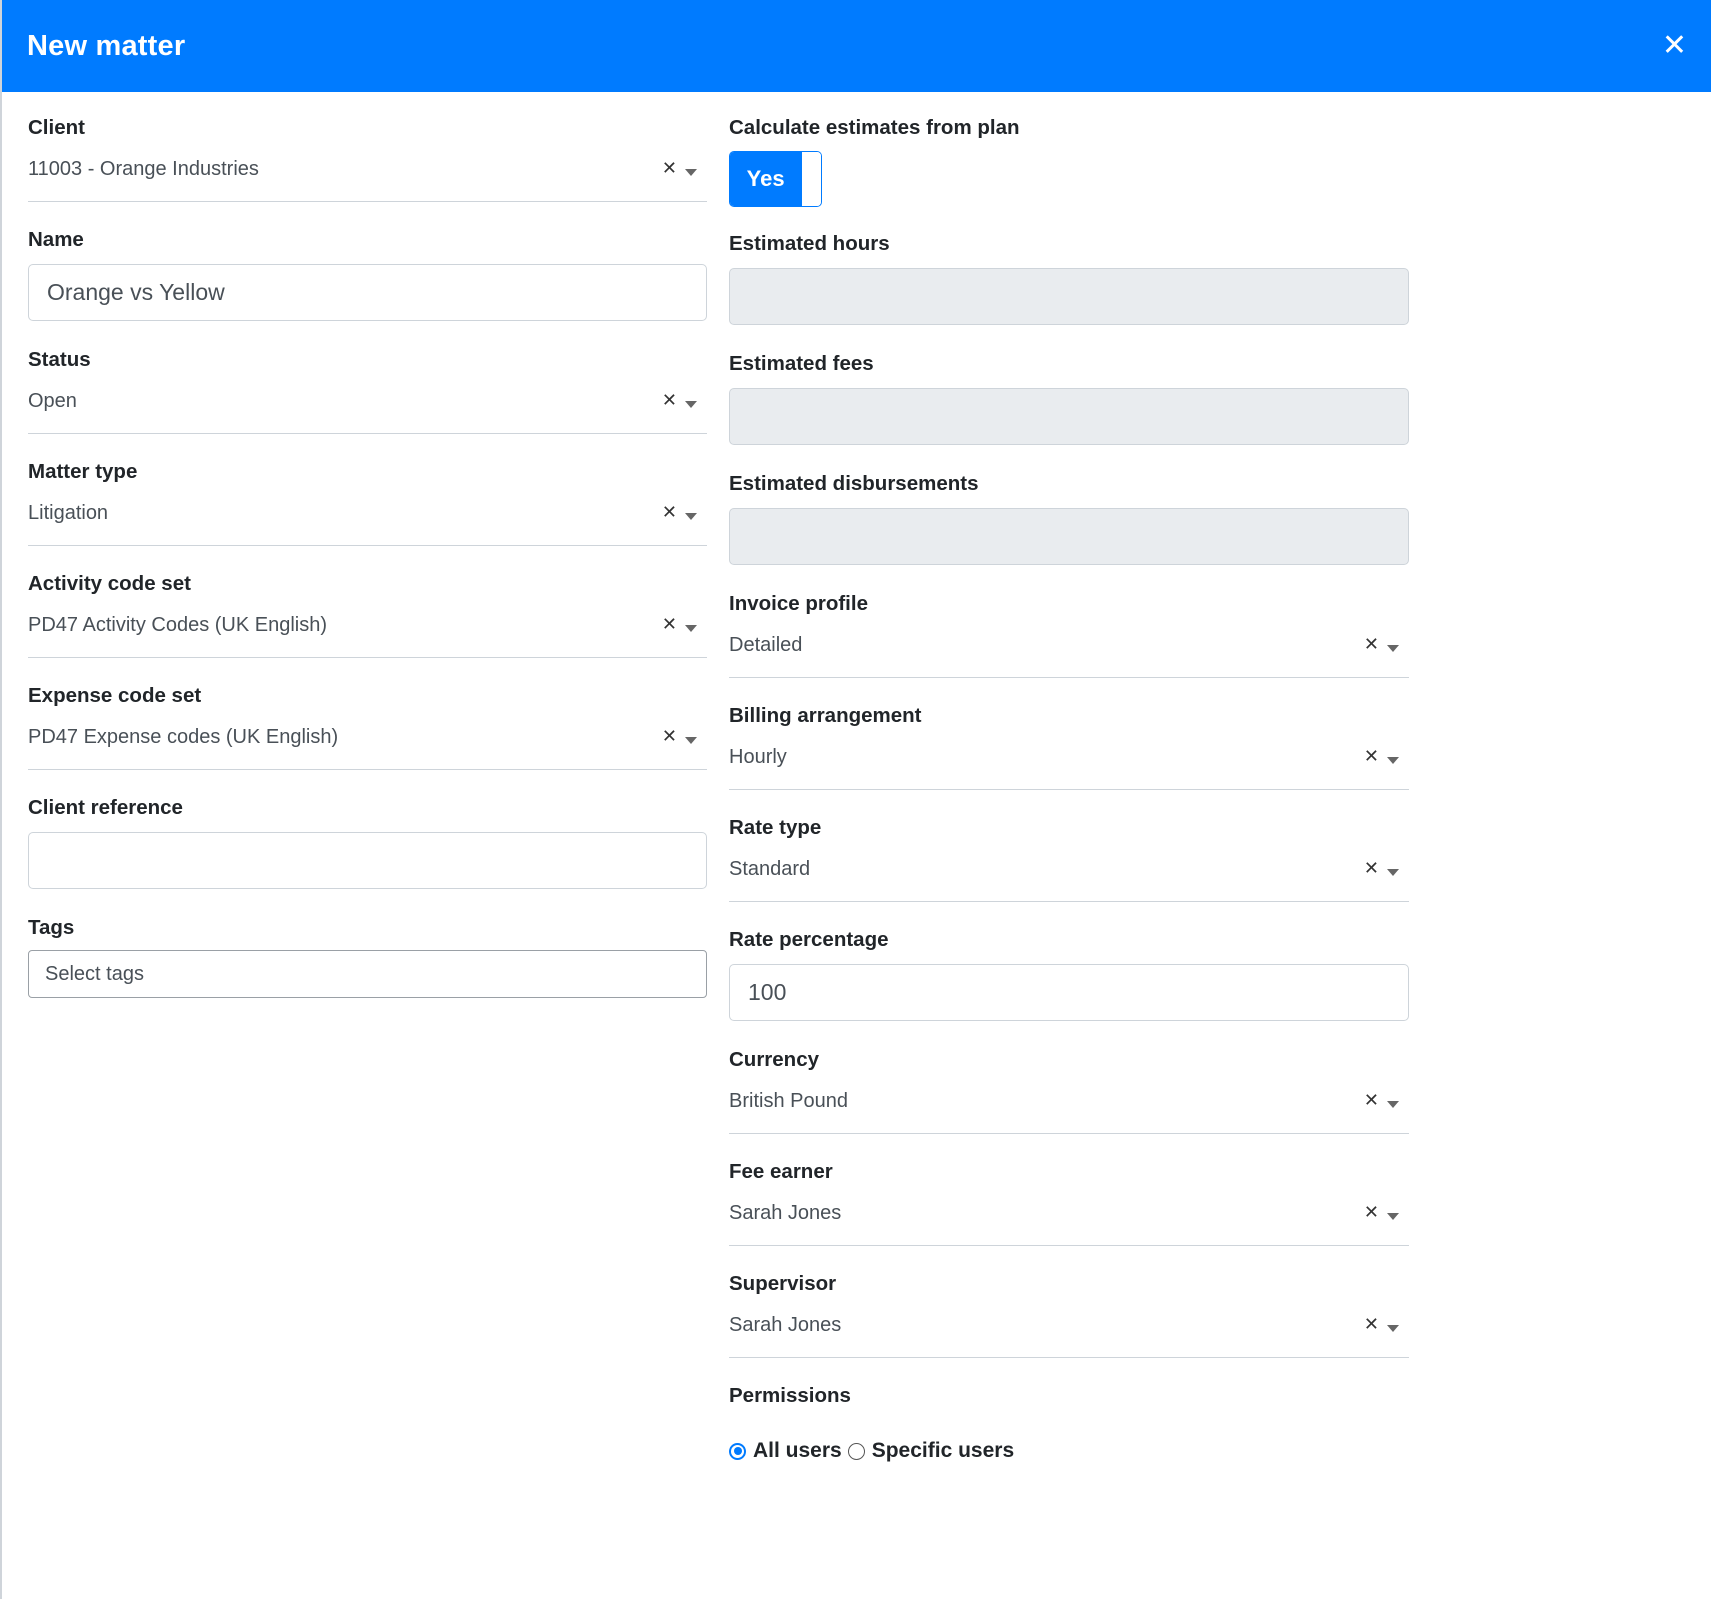  I want to click on expense-code-set-label: Expense code set, so click(115, 695).